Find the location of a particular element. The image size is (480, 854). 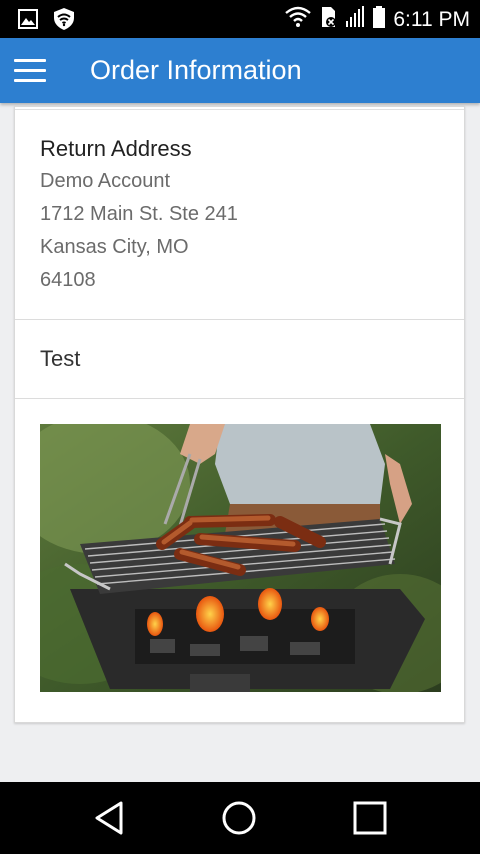

battery-icon is located at coordinates (379, 19).